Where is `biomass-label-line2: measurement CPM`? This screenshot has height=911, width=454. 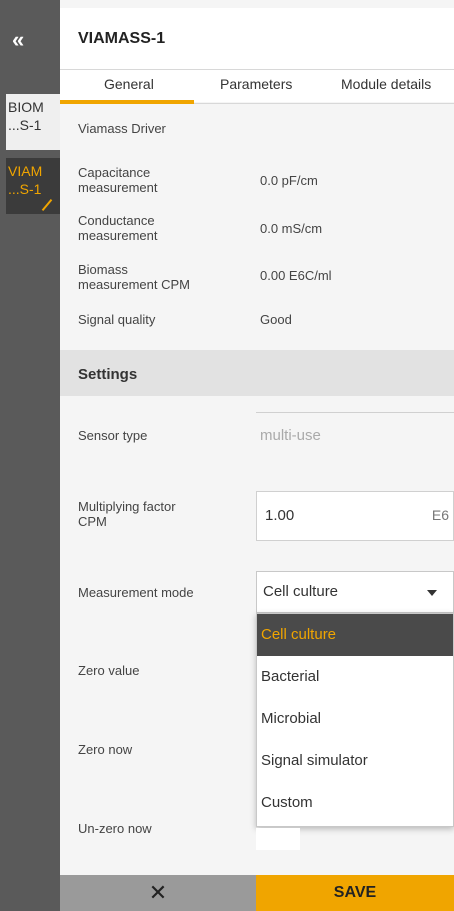 biomass-label-line2: measurement CPM is located at coordinates (134, 284).